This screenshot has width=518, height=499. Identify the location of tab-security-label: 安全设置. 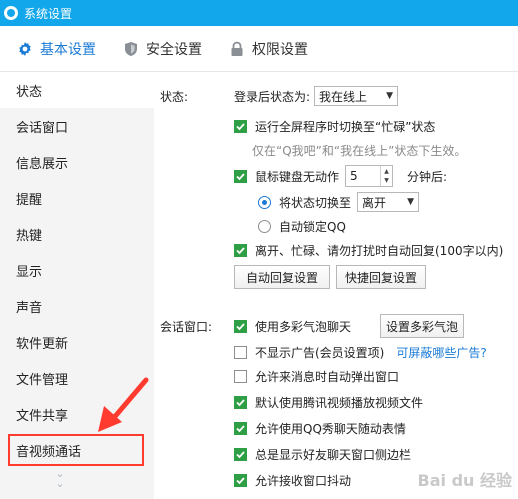
(174, 49).